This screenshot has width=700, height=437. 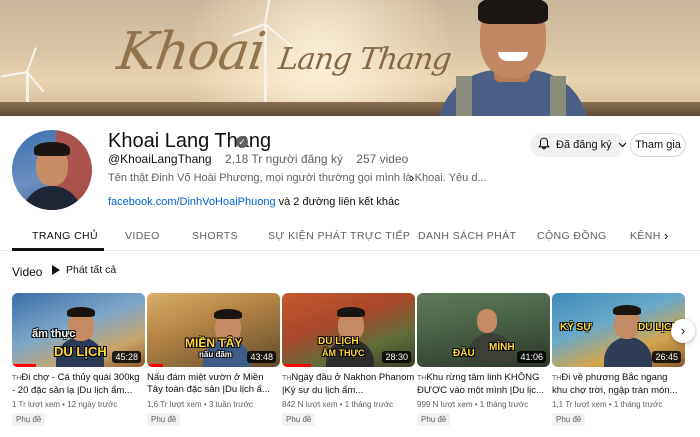 I want to click on thumbnail-caption: ẨM THỰC, so click(x=343, y=353).